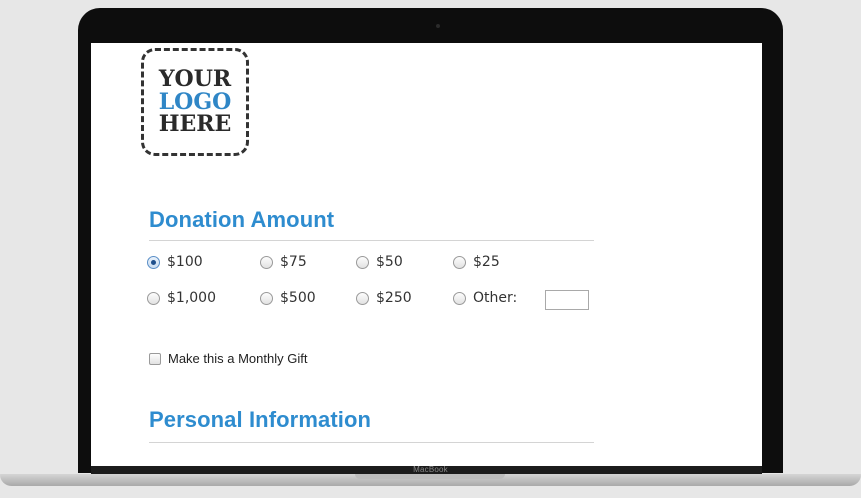  I want to click on personal-information-heading: Personal Information, so click(260, 419).